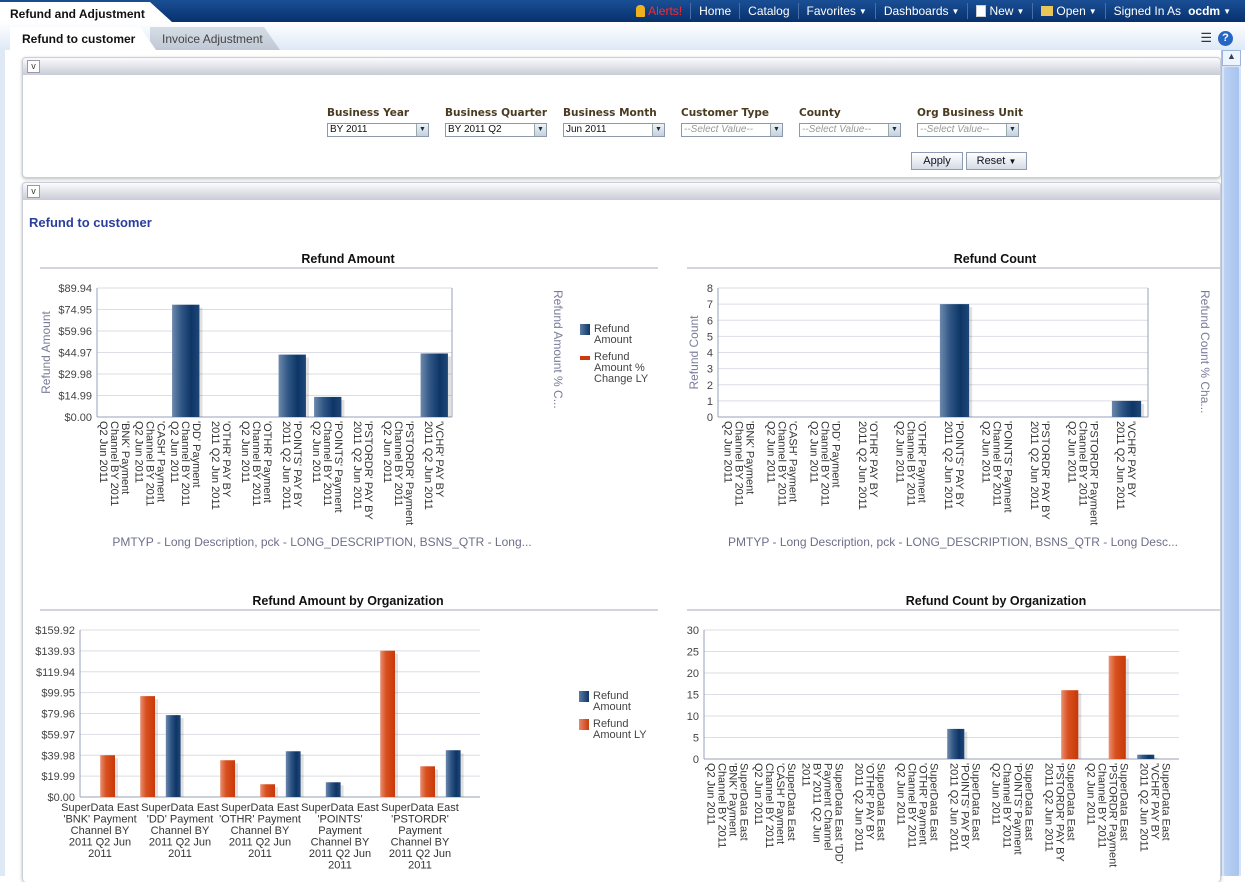  I want to click on page-tabs: Invoice Adjustment Refund to customer, so click(622, 36).